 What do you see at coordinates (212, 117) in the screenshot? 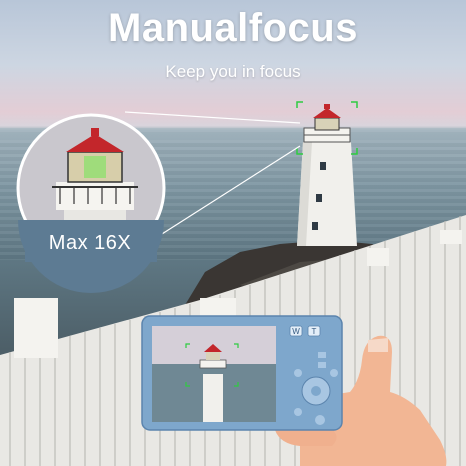
I see `callout-line-top` at bounding box center [212, 117].